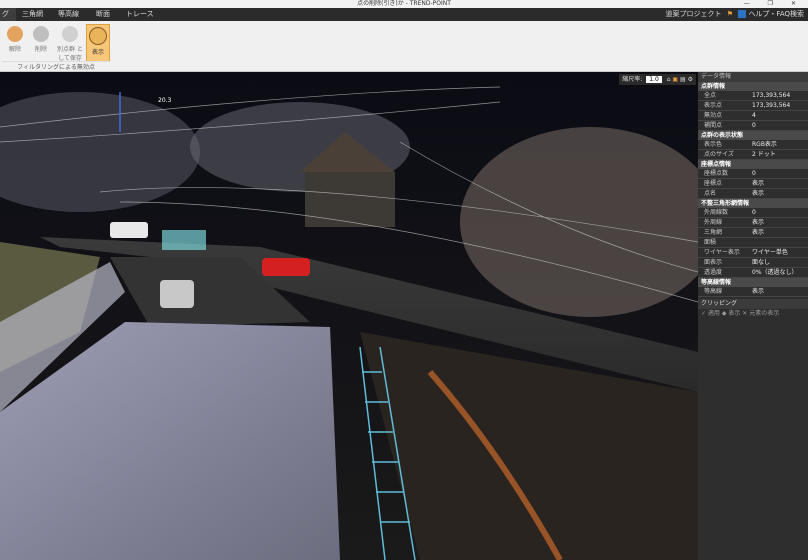  I want to click on panel-row: 補間点 0, so click(753, 126).